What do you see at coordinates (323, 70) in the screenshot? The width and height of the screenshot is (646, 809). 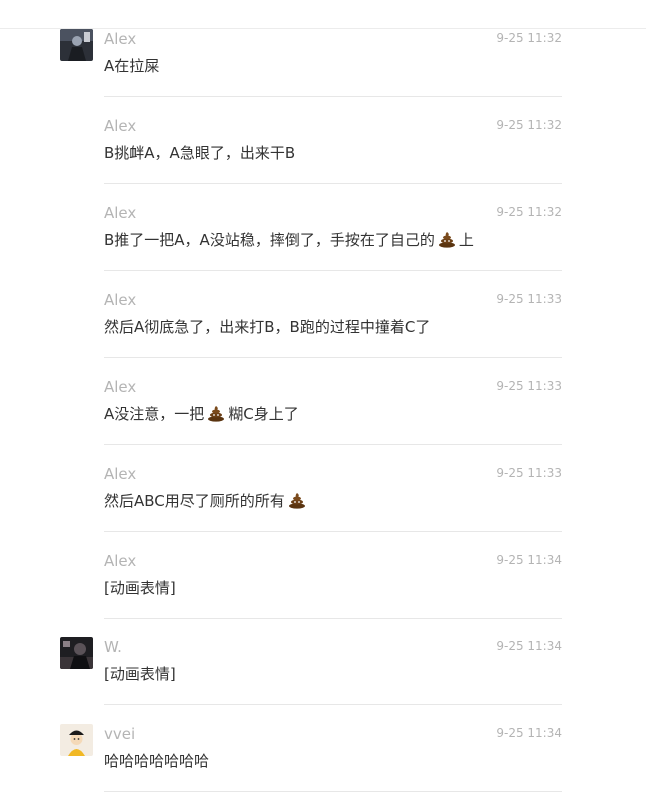 I see `chat-message: Alex 9-25 11:32 A在拉屎` at bounding box center [323, 70].